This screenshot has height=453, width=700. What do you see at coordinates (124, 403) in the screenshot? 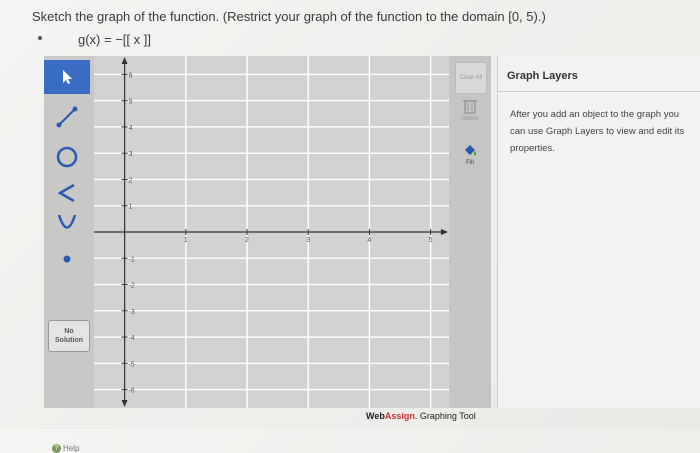
I see `y-axis-arrow-down` at bounding box center [124, 403].